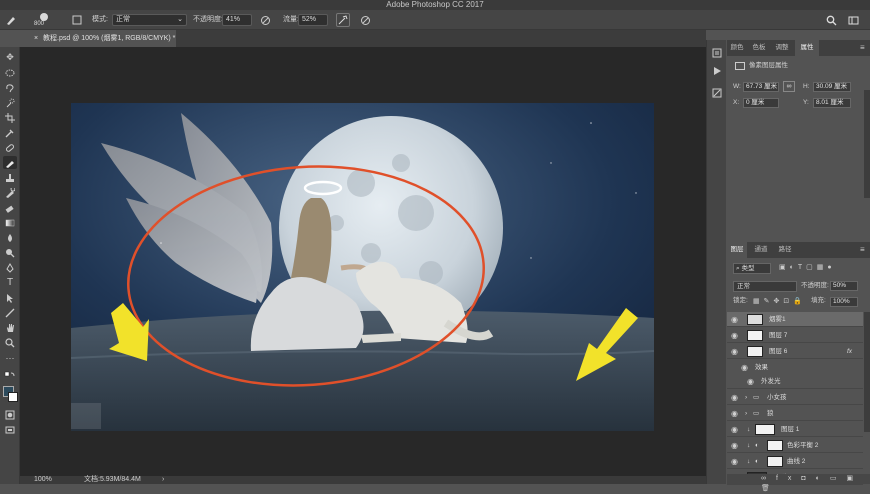 The image size is (870, 494). What do you see at coordinates (737, 250) in the screenshot?
I see `tab-layers: 图层` at bounding box center [737, 250].